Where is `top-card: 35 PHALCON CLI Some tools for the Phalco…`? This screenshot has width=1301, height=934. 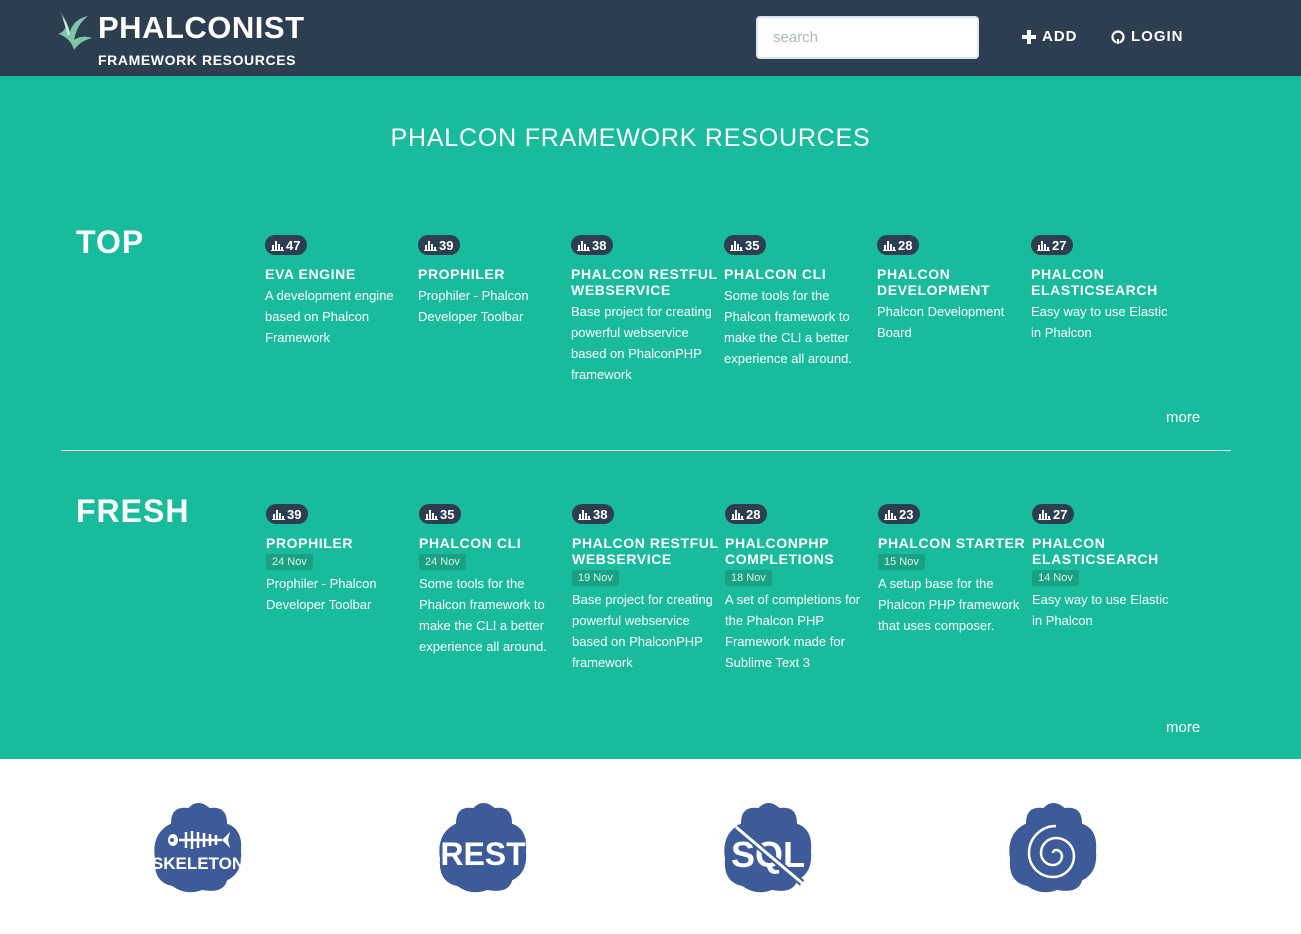 top-card: 35 PHALCON CLI Some tools for the Phalco… is located at coordinates (799, 302).